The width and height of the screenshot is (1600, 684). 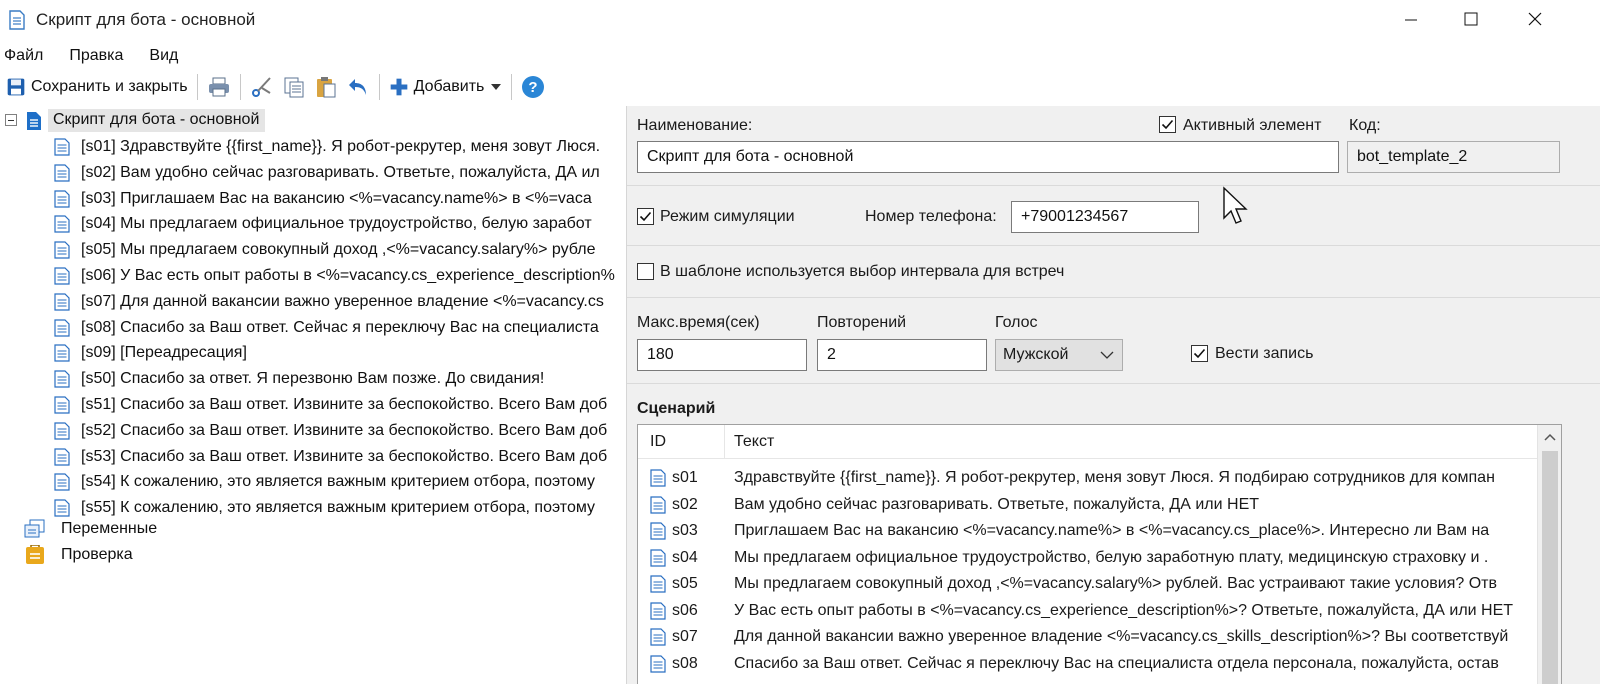 I want to click on menu-bar: Файл Правка Вид, so click(x=800, y=56).